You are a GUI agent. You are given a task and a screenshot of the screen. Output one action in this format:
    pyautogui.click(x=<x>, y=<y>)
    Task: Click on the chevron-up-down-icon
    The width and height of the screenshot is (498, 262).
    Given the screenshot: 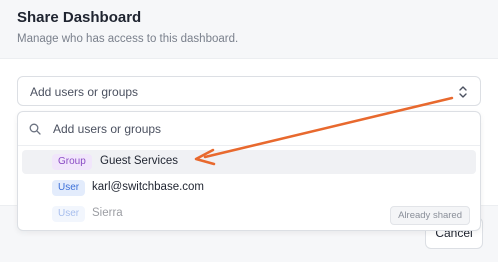 What is the action you would take?
    pyautogui.click(x=463, y=92)
    